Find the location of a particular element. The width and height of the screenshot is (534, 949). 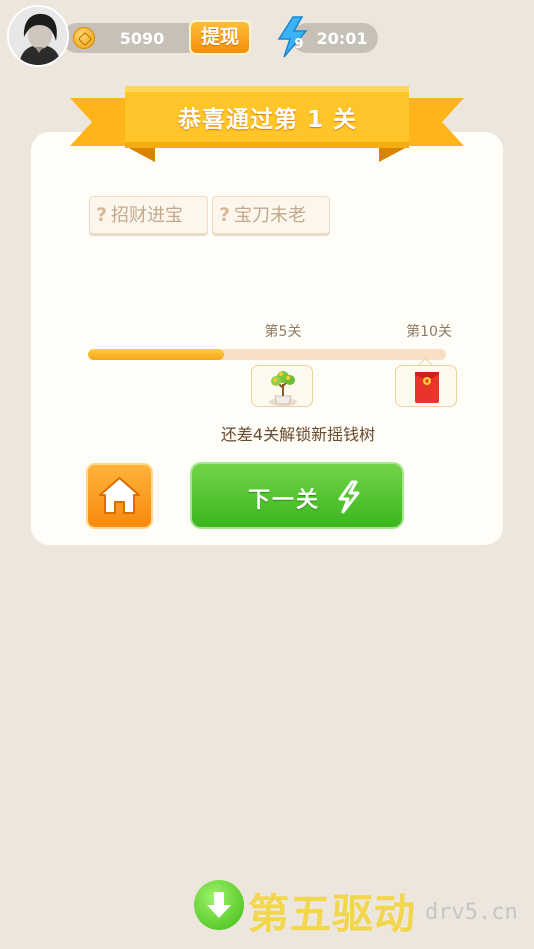

energy-count: 9 is located at coordinates (299, 44).